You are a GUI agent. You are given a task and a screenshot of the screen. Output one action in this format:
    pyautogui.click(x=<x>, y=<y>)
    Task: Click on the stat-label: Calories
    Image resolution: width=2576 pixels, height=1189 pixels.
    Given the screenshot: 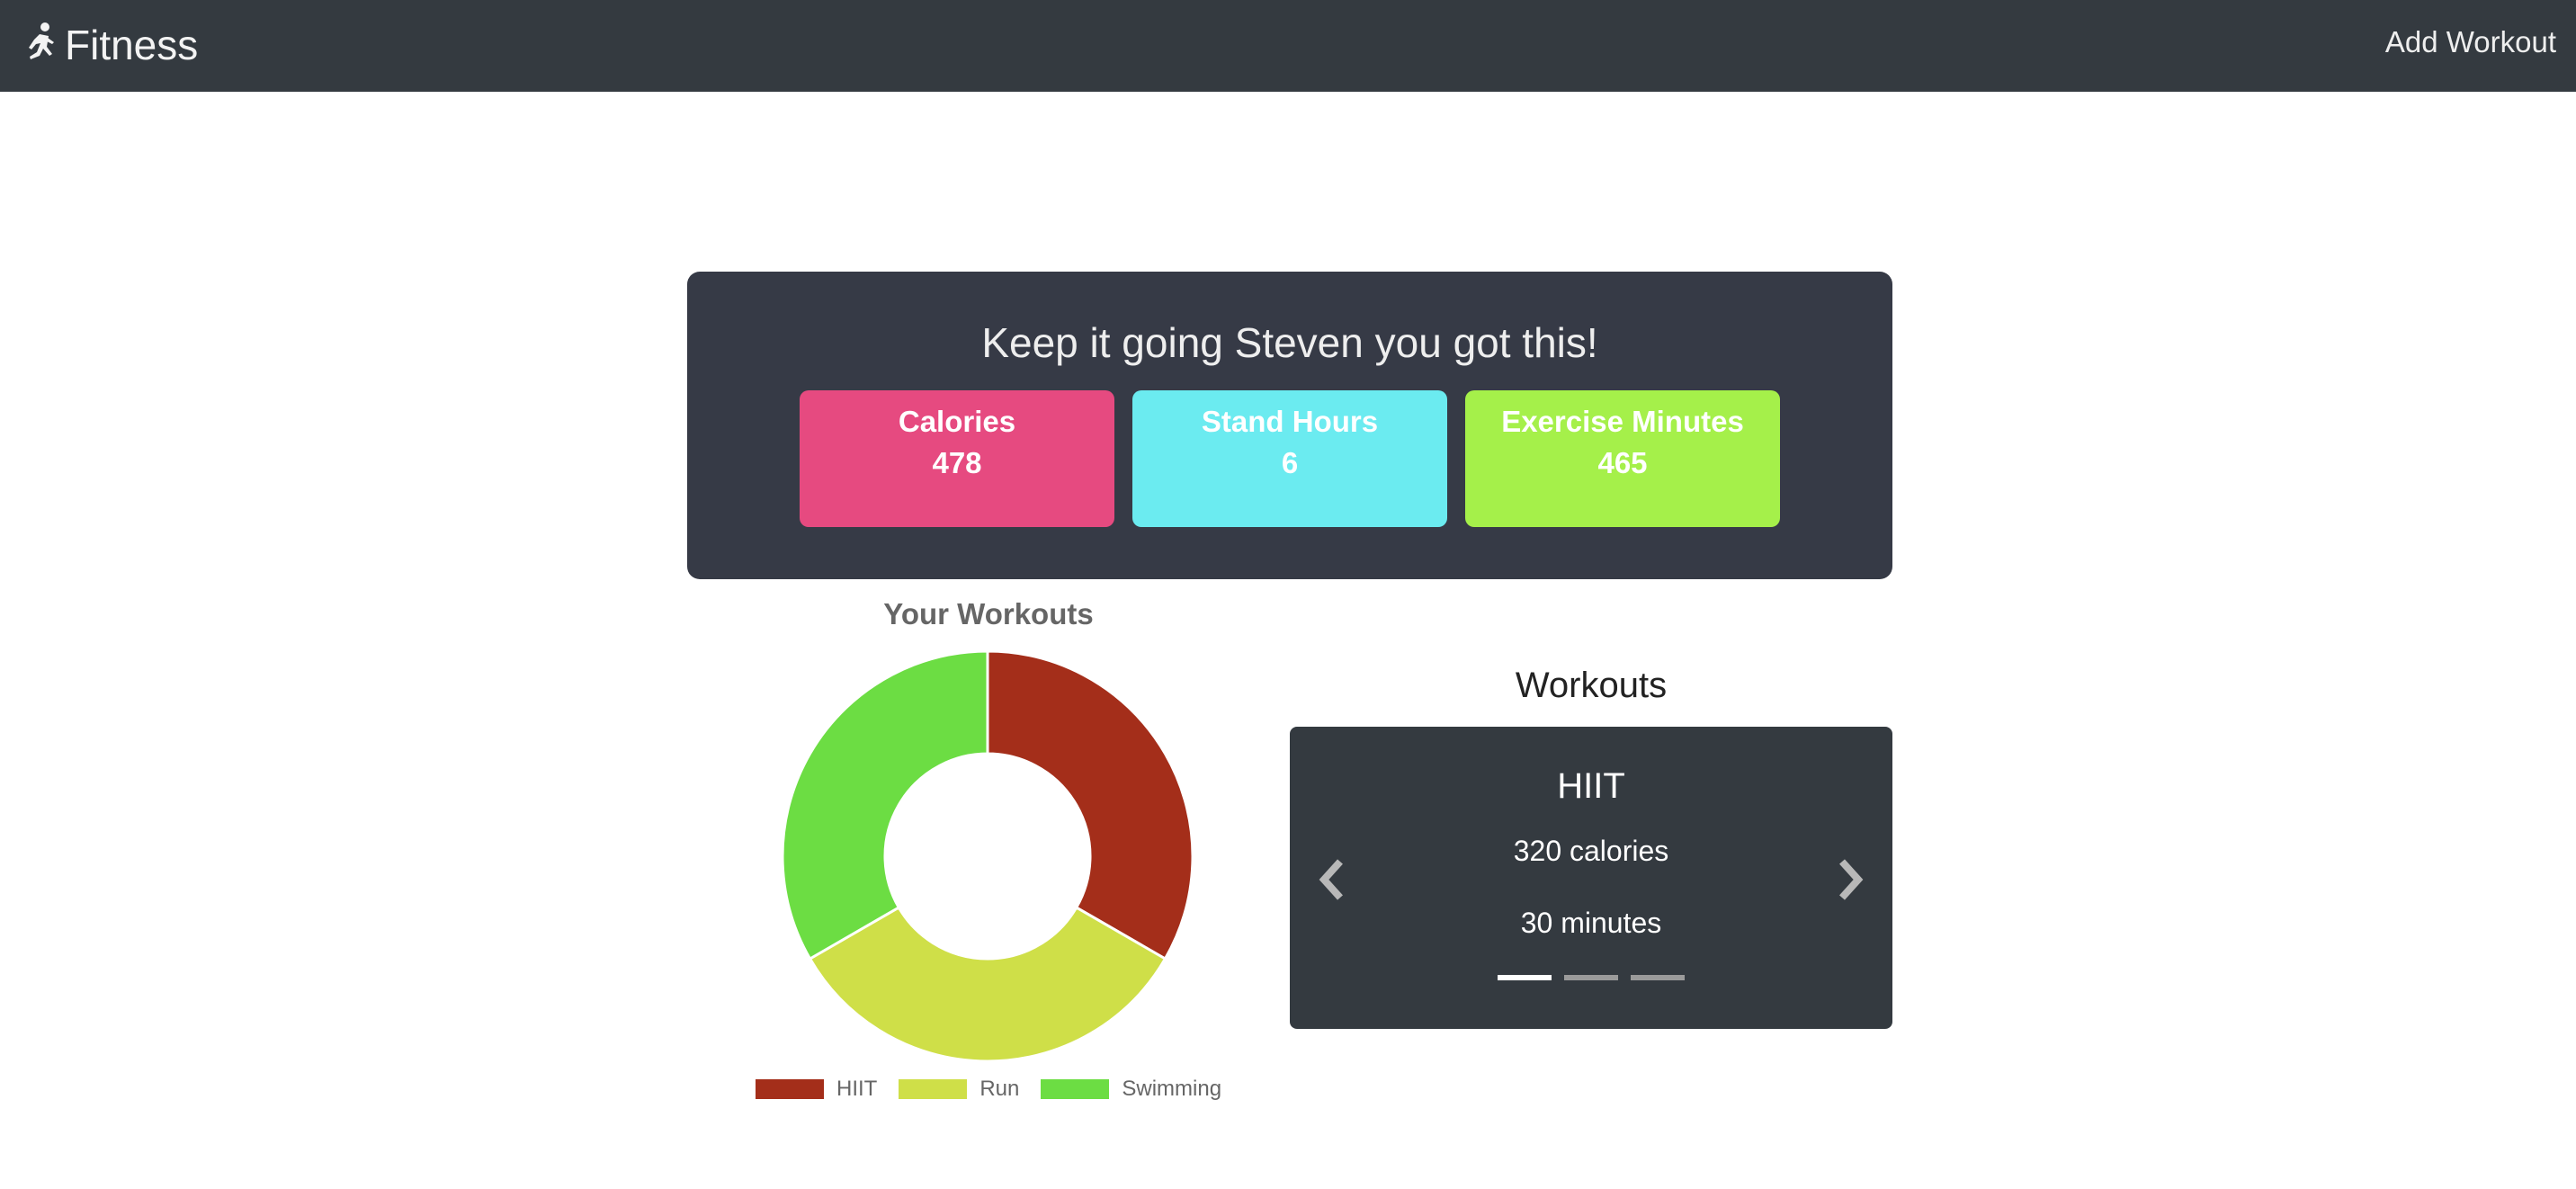 What is the action you would take?
    pyautogui.click(x=957, y=422)
    